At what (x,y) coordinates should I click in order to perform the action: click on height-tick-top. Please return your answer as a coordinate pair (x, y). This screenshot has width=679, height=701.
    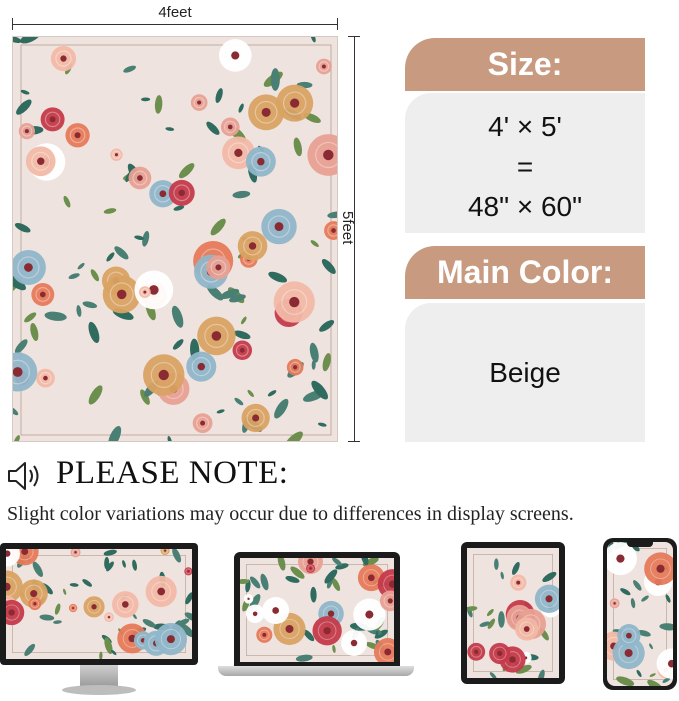
    Looking at the image, I should click on (354, 36).